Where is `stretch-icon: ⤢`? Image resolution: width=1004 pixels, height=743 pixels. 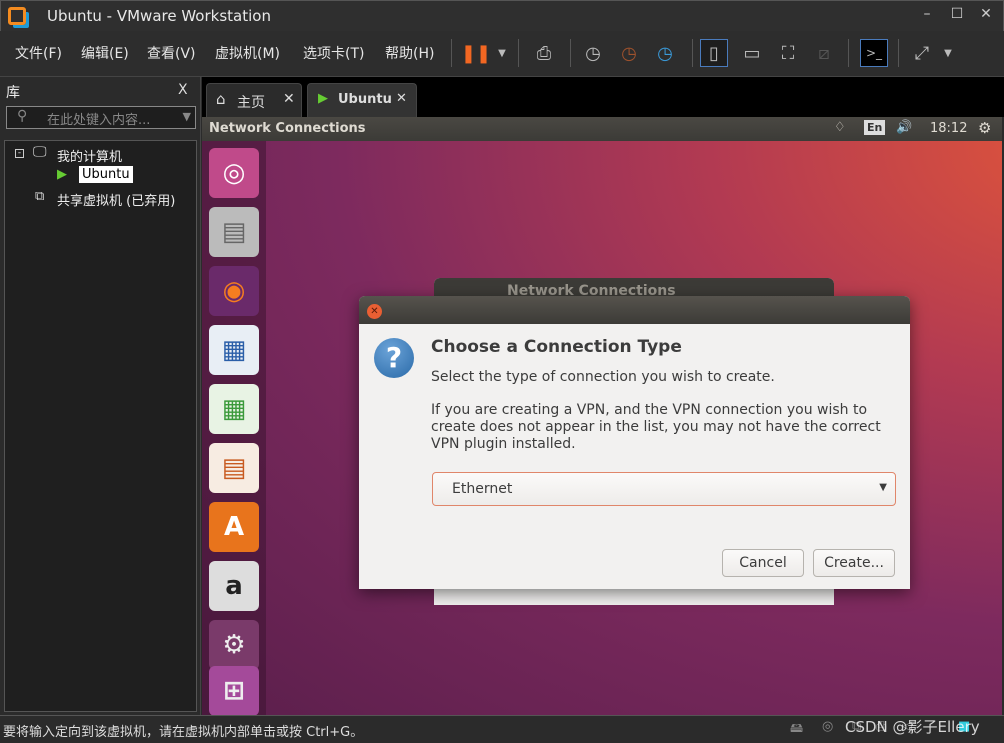
stretch-icon: ⤢ is located at coordinates (922, 53).